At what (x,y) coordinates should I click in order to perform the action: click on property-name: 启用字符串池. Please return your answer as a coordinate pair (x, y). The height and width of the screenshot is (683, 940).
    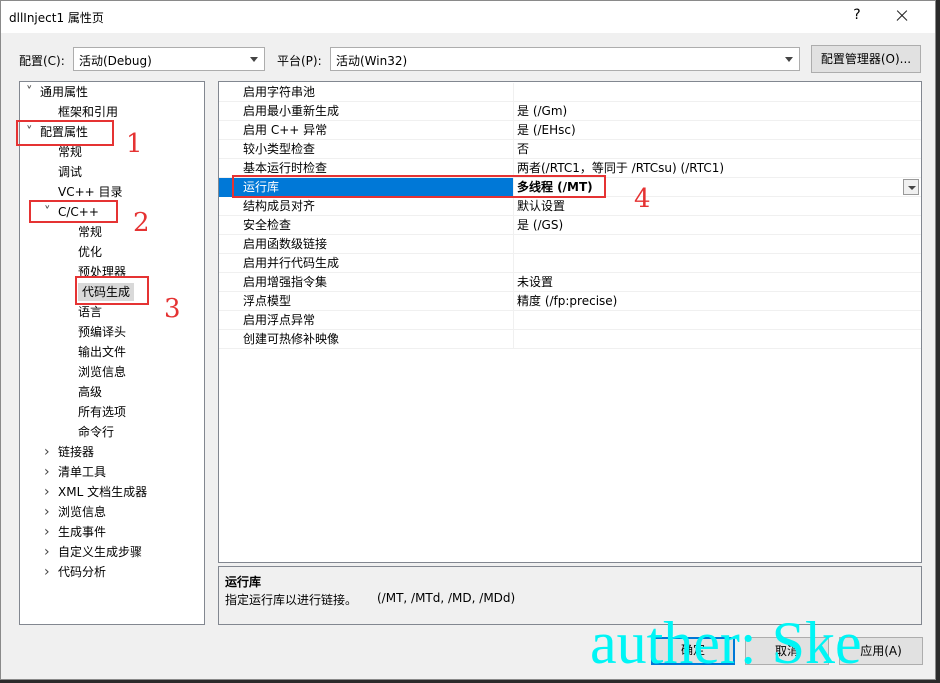
    Looking at the image, I should click on (366, 92).